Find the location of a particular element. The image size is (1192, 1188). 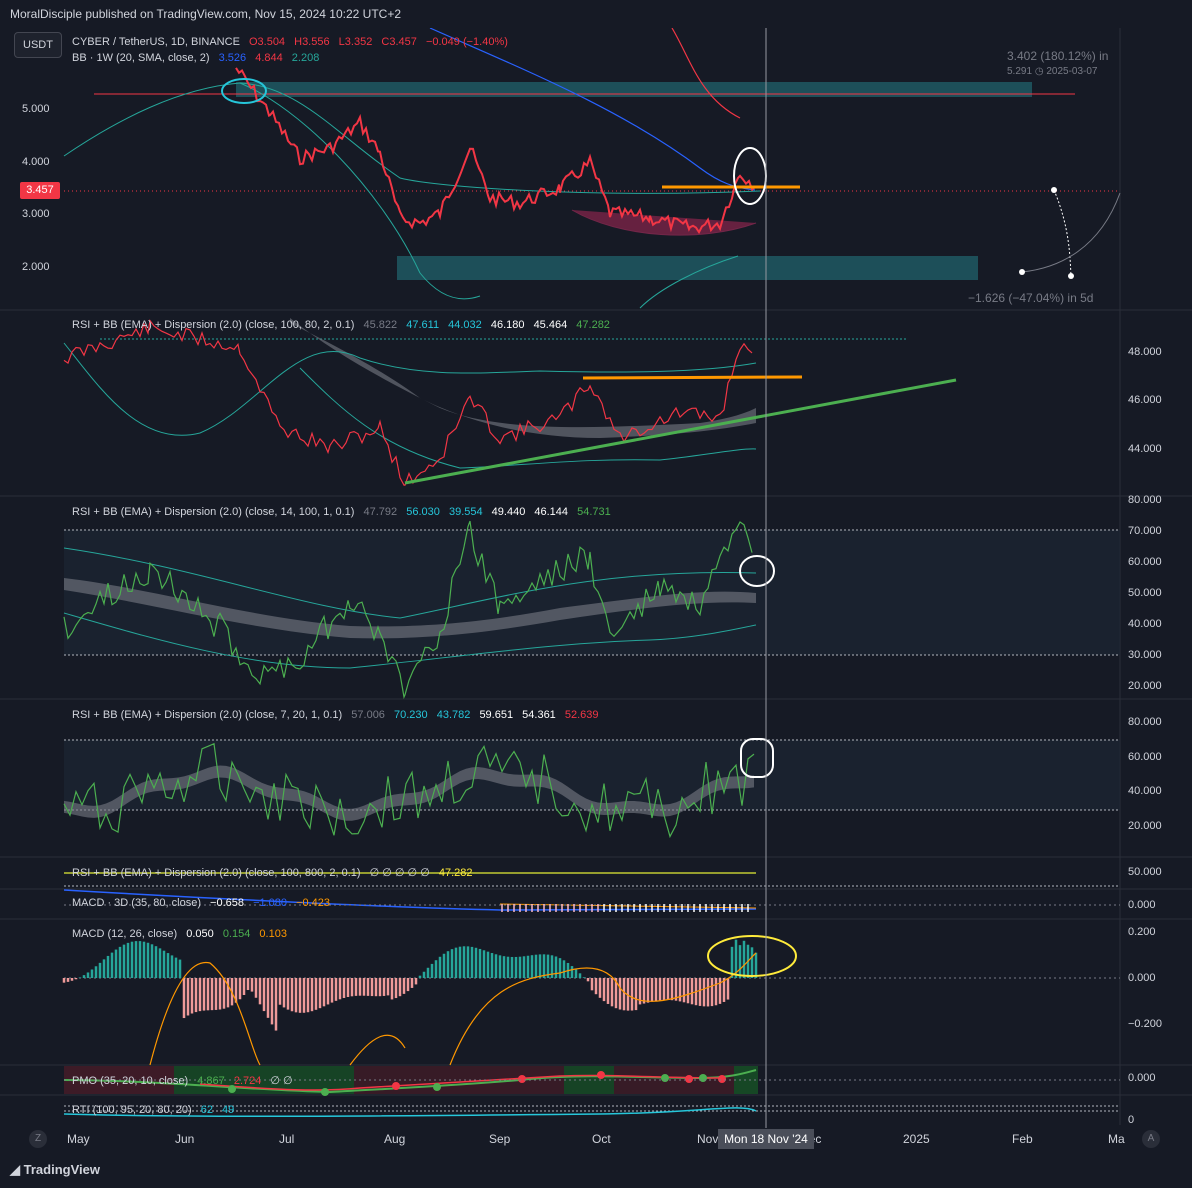

macd3d-v1: −0.658 is located at coordinates (227, 903).